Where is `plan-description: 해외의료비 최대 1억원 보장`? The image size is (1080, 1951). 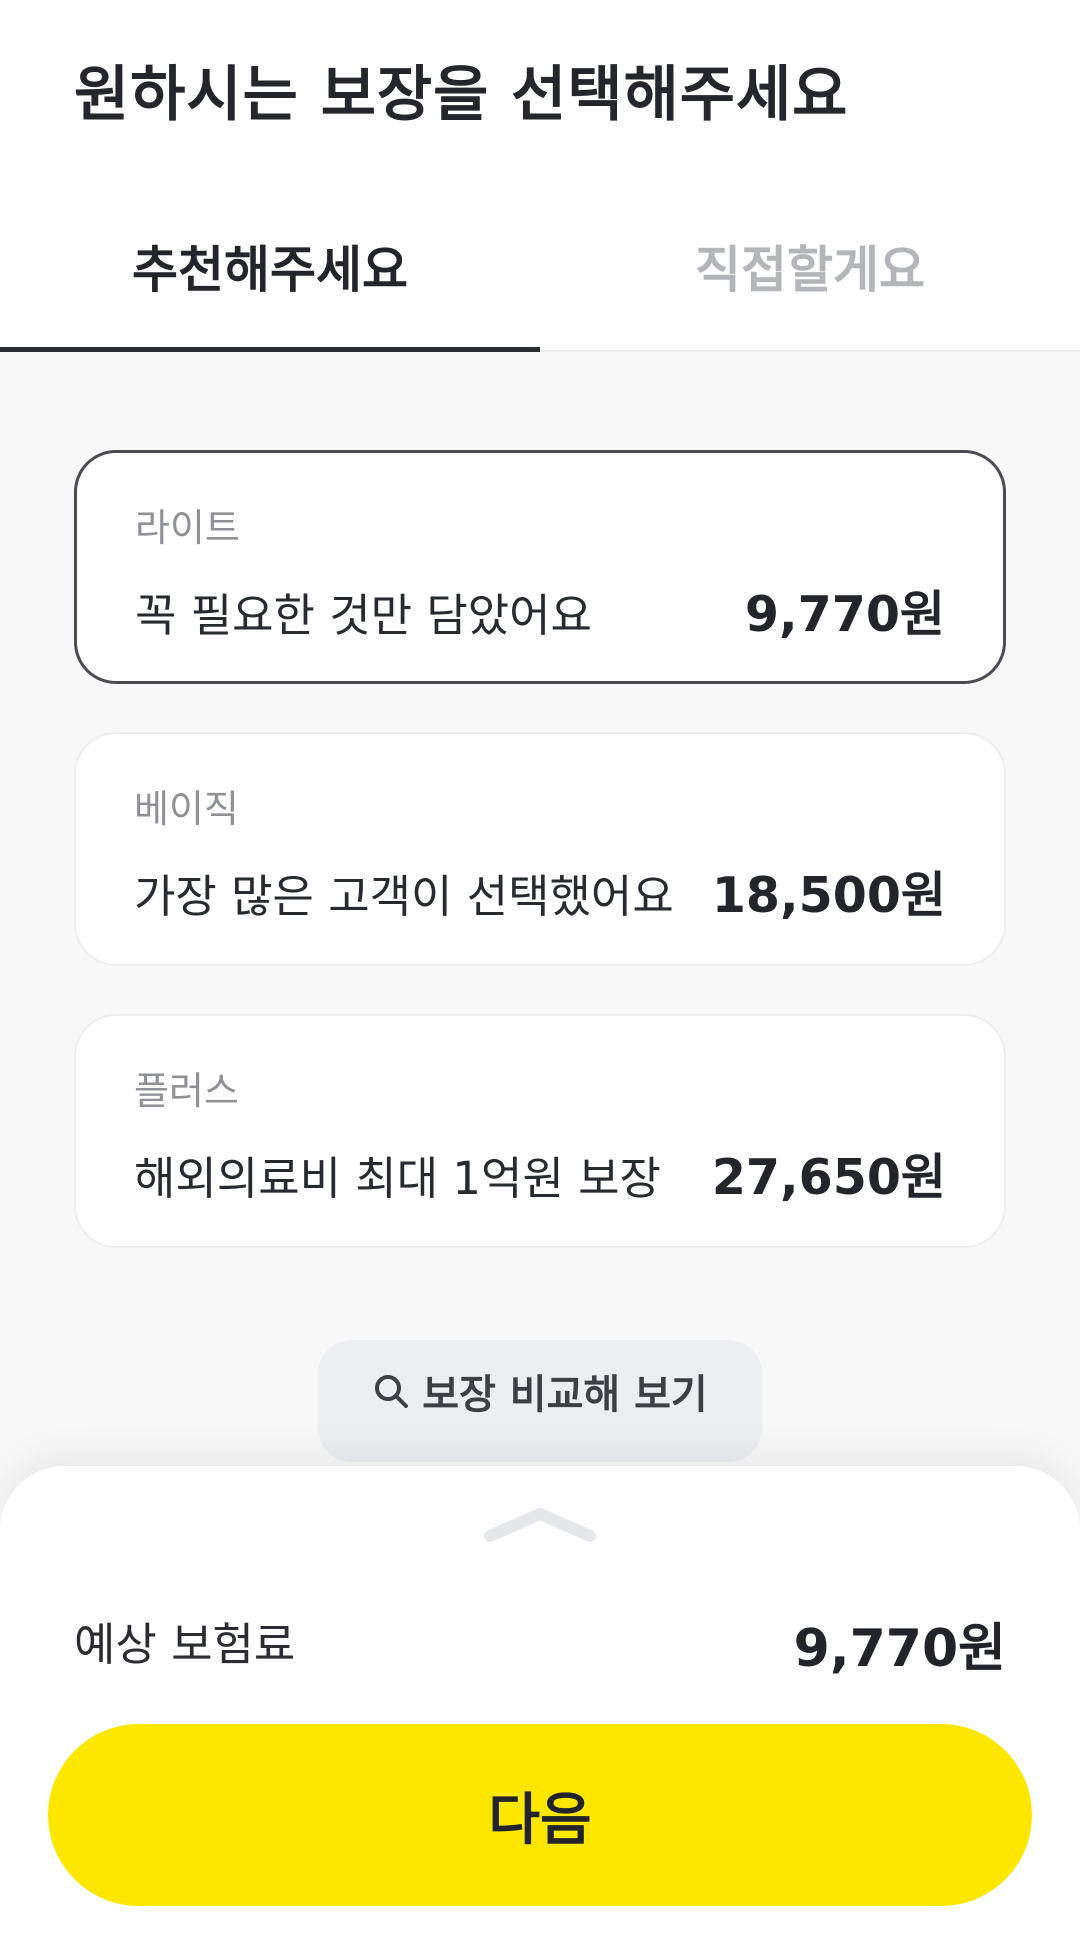
plan-description: 해외의료비 최대 1억원 보장 is located at coordinates (397, 1178).